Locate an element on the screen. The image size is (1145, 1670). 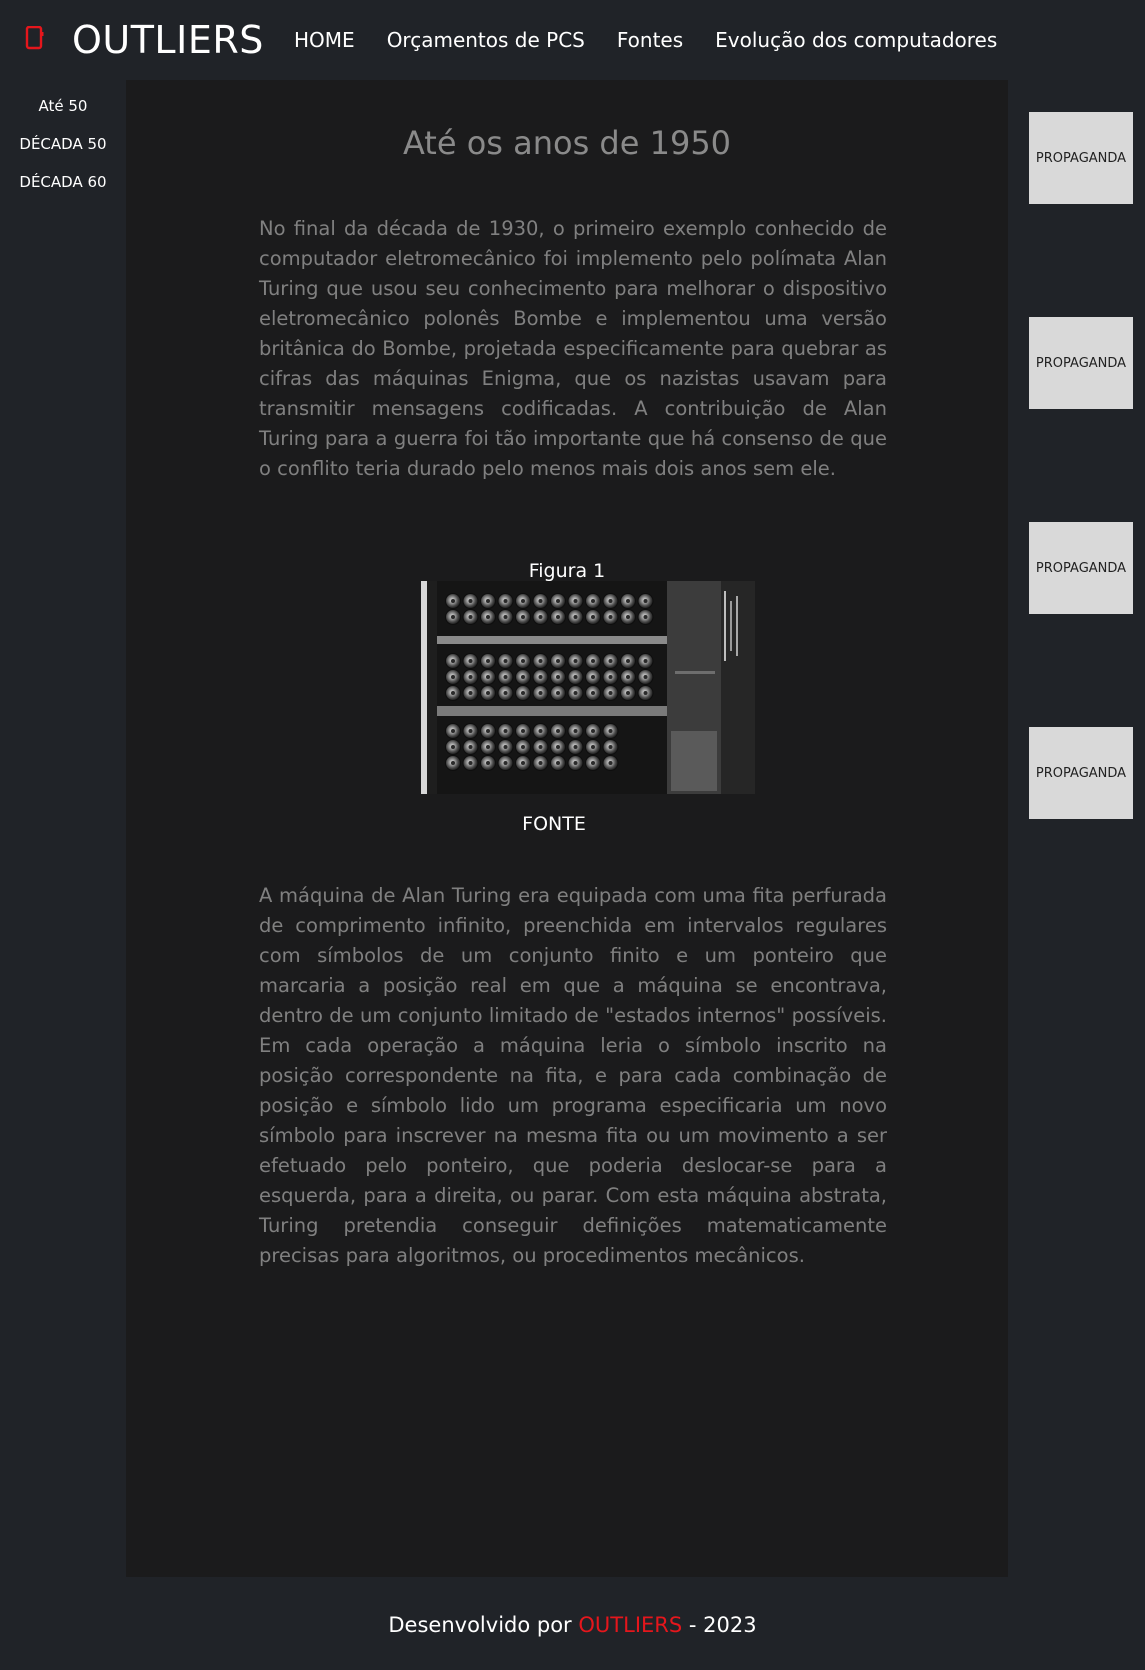
nav-orcamentos: Orçamentos de PCS is located at coordinates (486, 40).